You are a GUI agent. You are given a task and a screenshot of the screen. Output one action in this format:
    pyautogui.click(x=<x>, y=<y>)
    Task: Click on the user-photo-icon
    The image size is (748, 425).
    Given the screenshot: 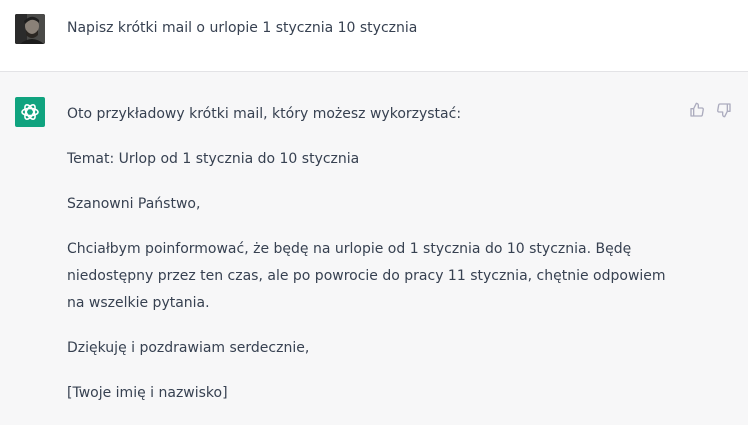 What is the action you would take?
    pyautogui.click(x=30, y=29)
    